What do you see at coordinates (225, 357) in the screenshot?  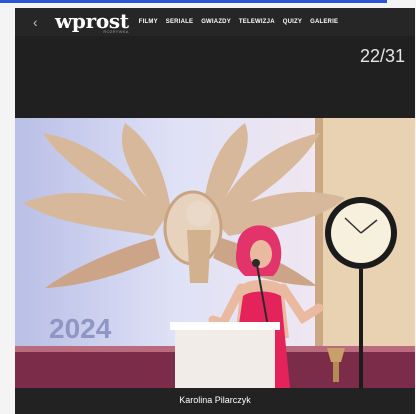 I see `podium` at bounding box center [225, 357].